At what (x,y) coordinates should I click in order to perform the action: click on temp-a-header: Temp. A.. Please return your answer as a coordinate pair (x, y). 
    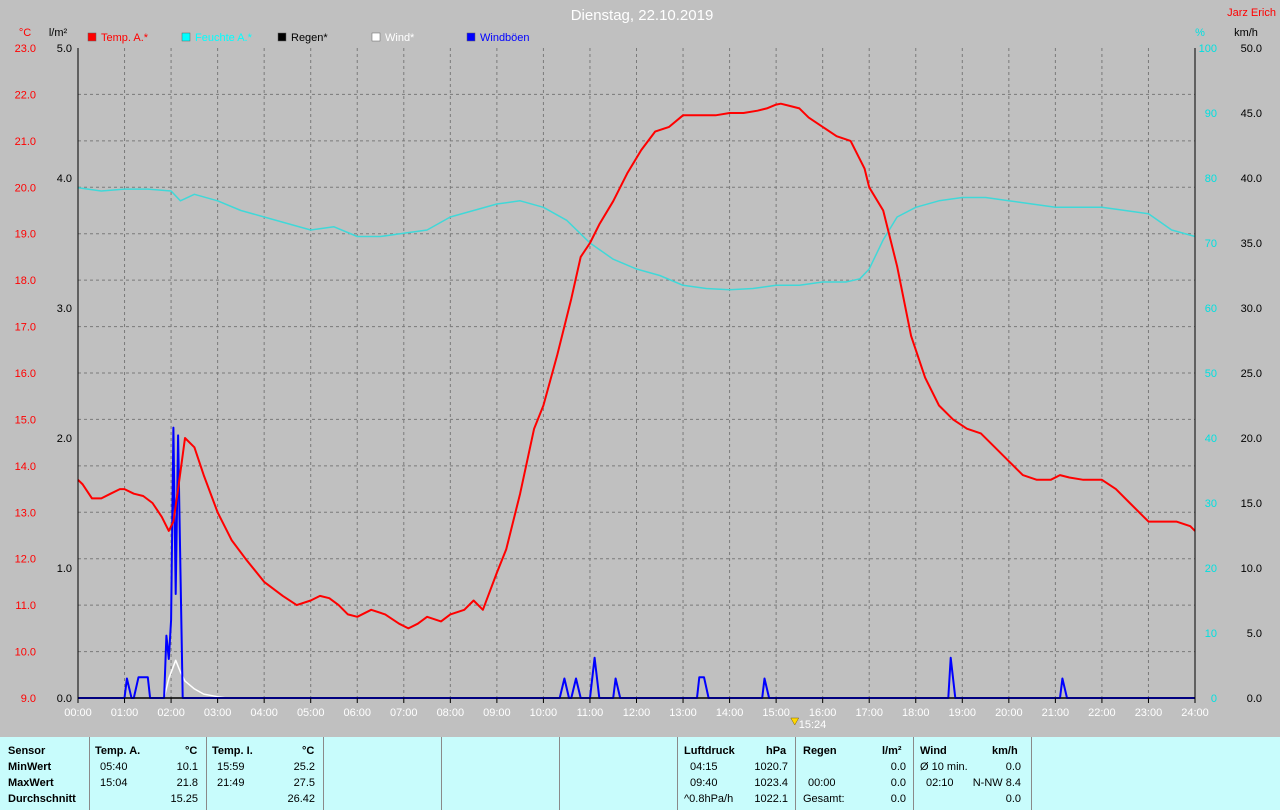
    Looking at the image, I should click on (118, 751).